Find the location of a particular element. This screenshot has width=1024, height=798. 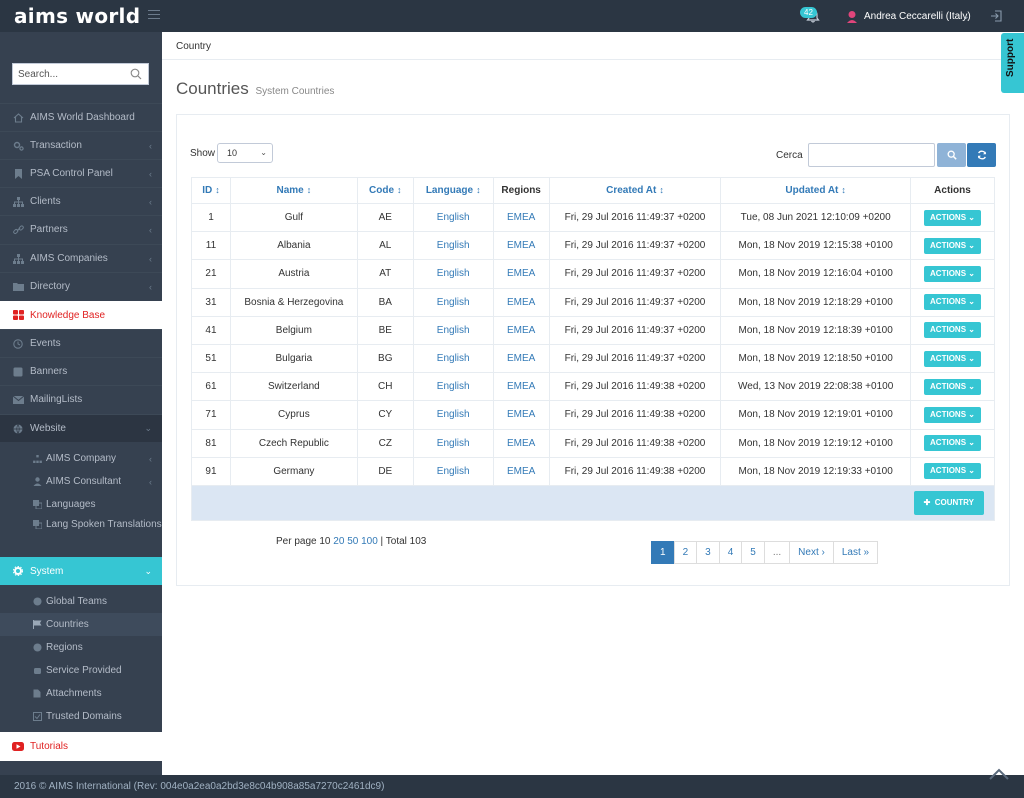

sidebar-item-events: Events is located at coordinates (81, 343).